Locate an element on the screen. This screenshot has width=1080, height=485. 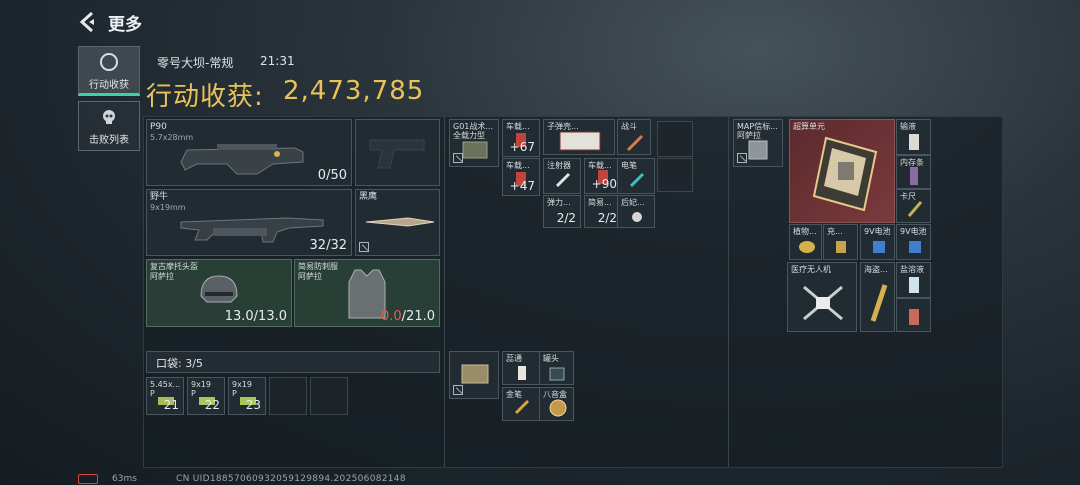
pocket-ammo-slot: 9x19 P 22 is located at coordinates (206, 396).